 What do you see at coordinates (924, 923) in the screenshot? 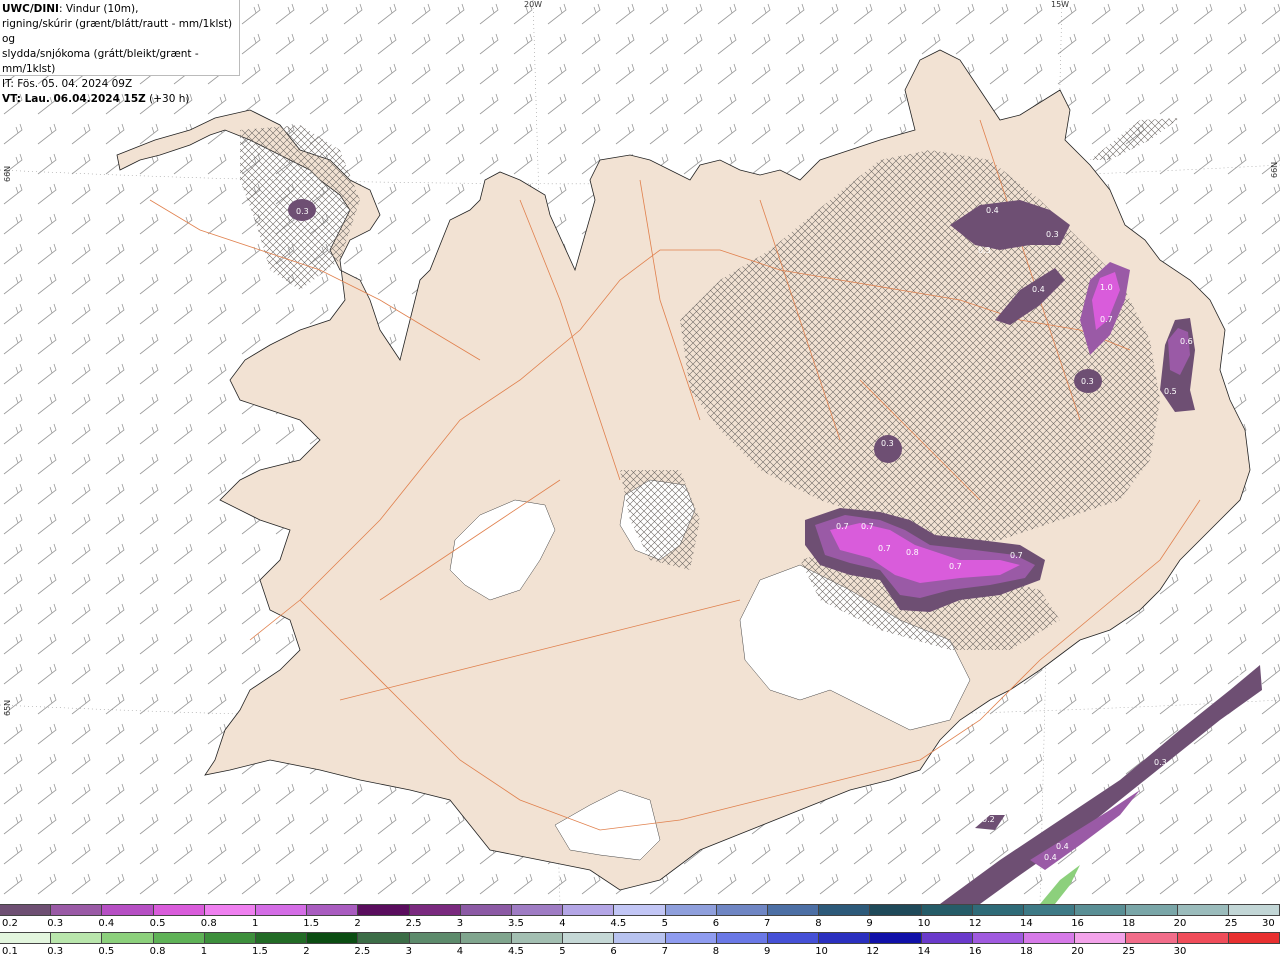
I see `scale-label: 10` at bounding box center [924, 923].